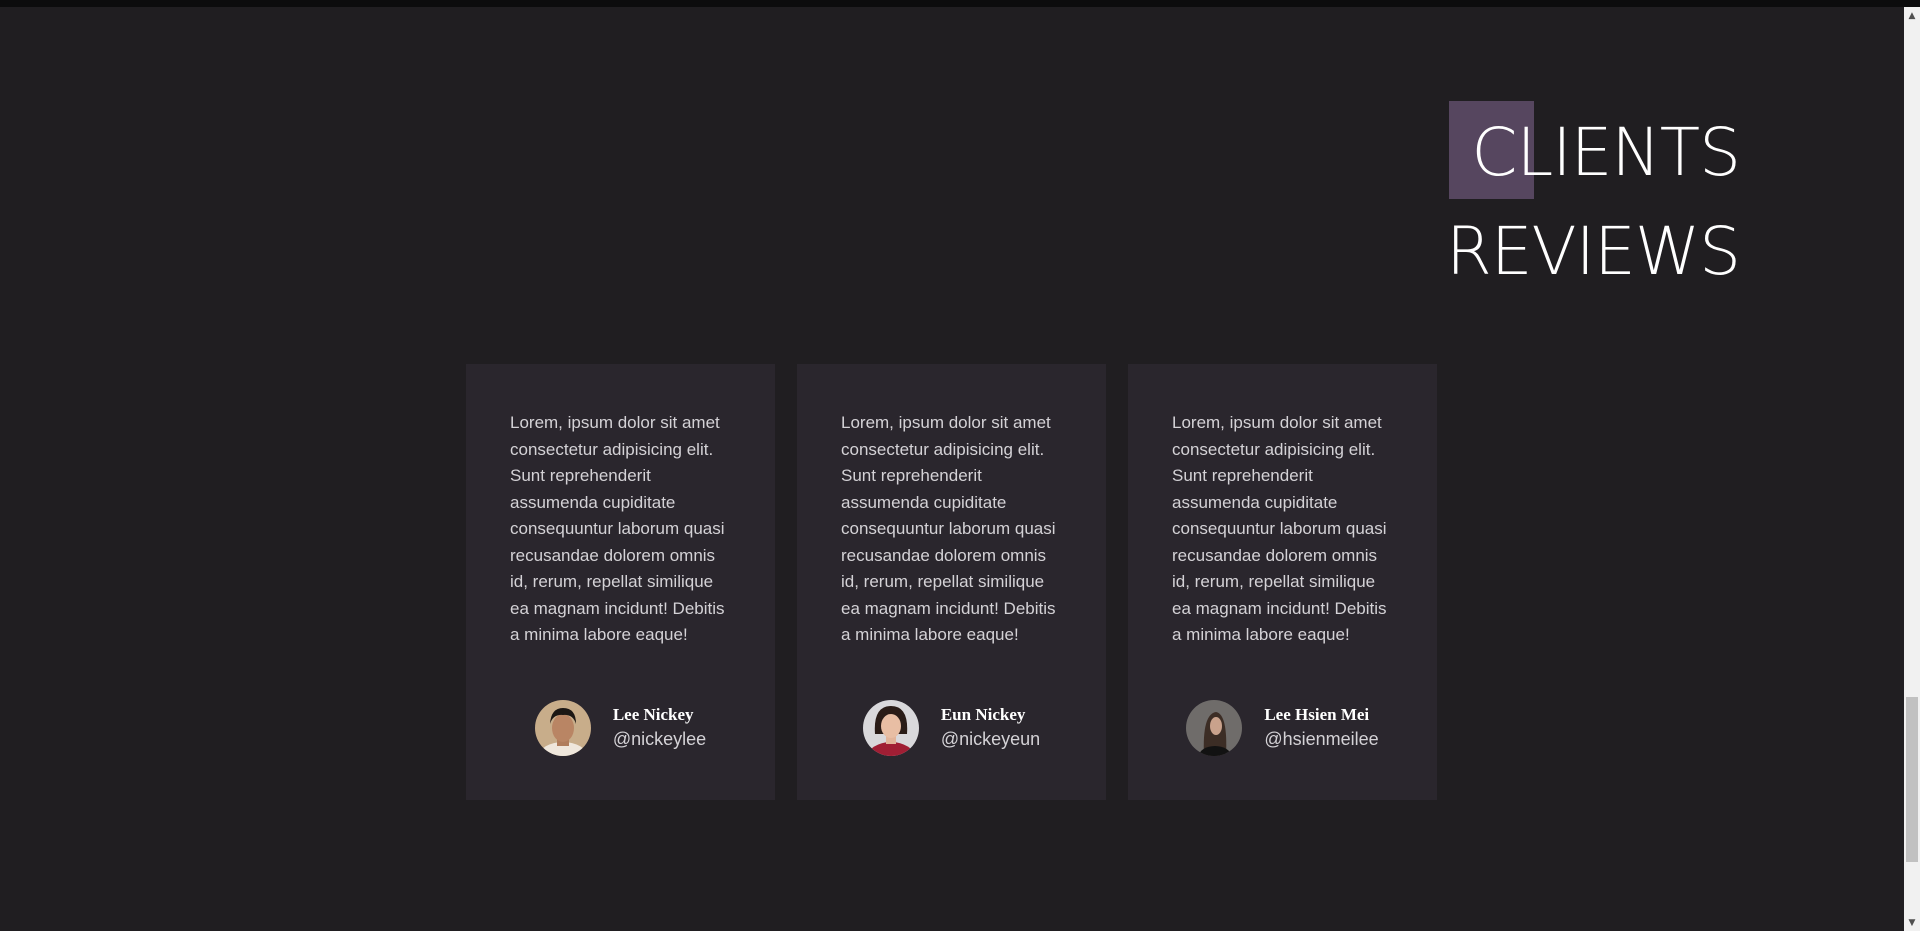 Image resolution: width=1920 pixels, height=931 pixels. I want to click on author-info: Eun Nickey @nickeyeun, so click(990, 728).